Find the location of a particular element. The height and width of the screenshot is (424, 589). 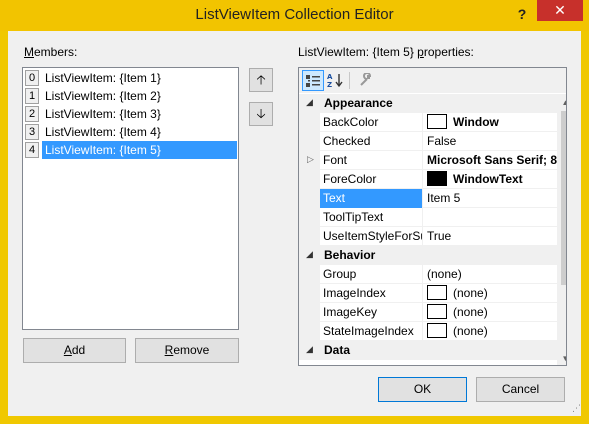

members-label-mnemonic: M is located at coordinates (29, 52).